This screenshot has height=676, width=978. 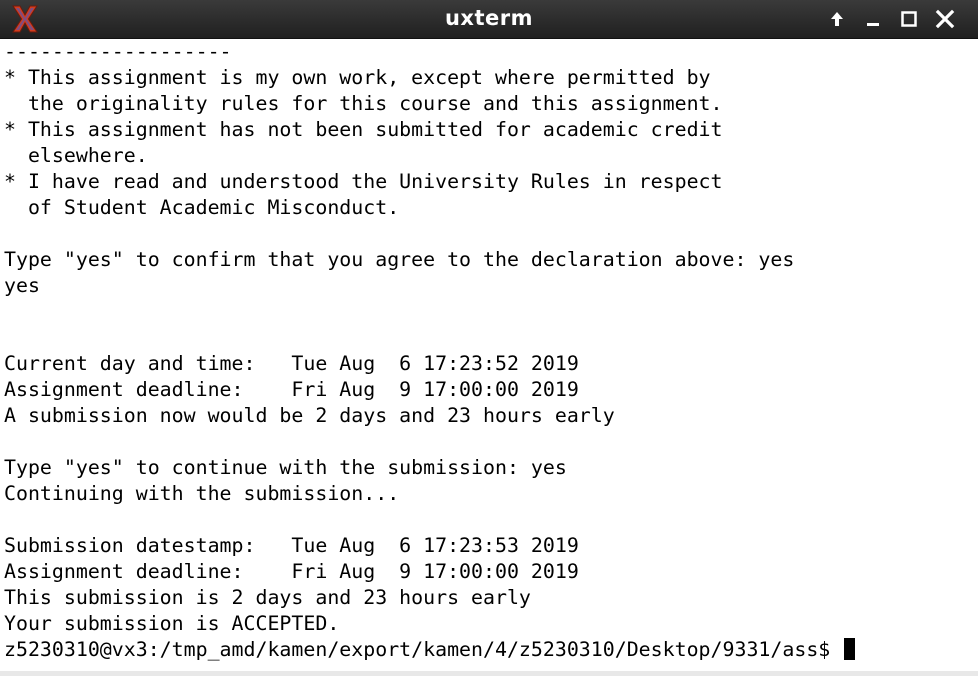 I want to click on minimize-icon, so click(x=873, y=19).